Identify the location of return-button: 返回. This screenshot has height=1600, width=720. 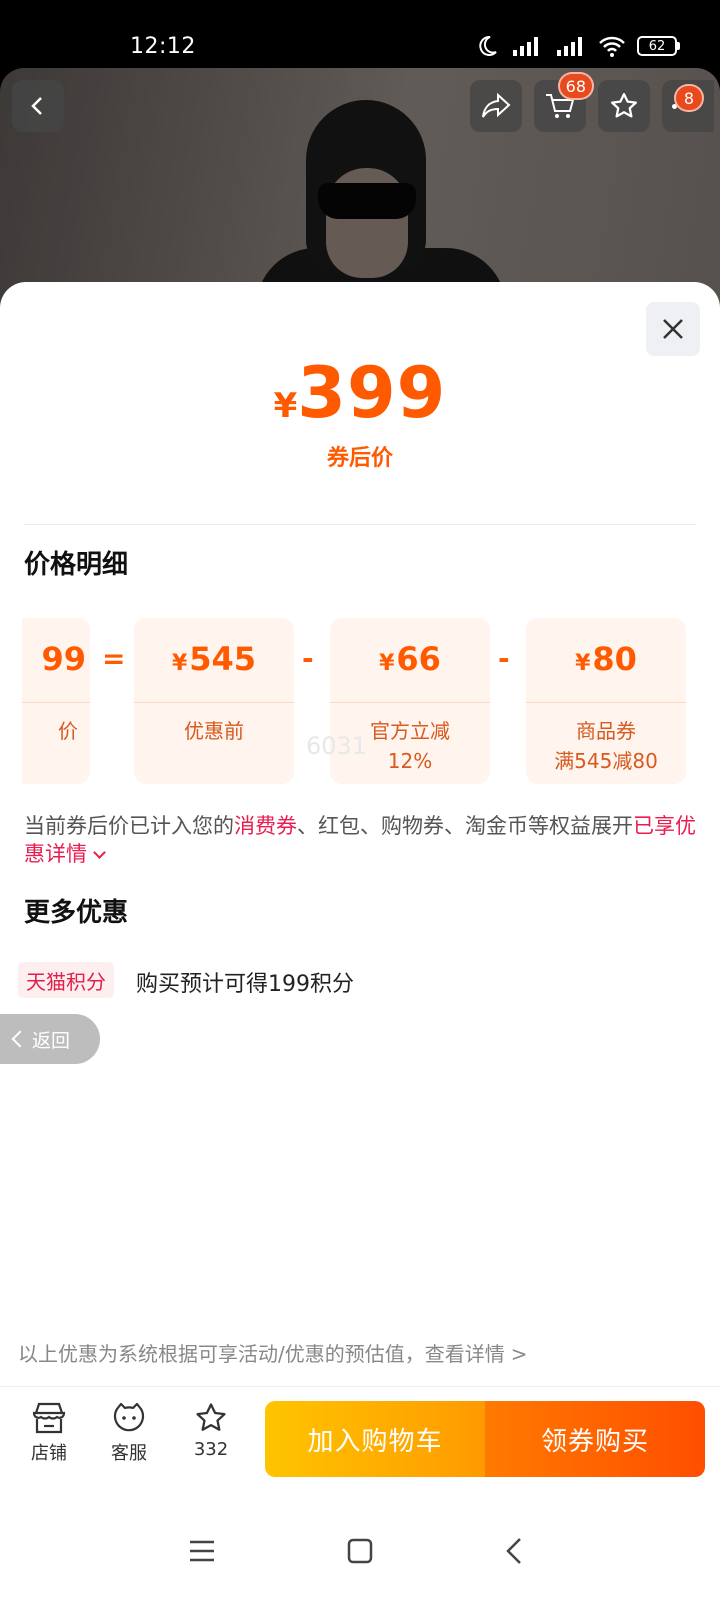
(50, 1039).